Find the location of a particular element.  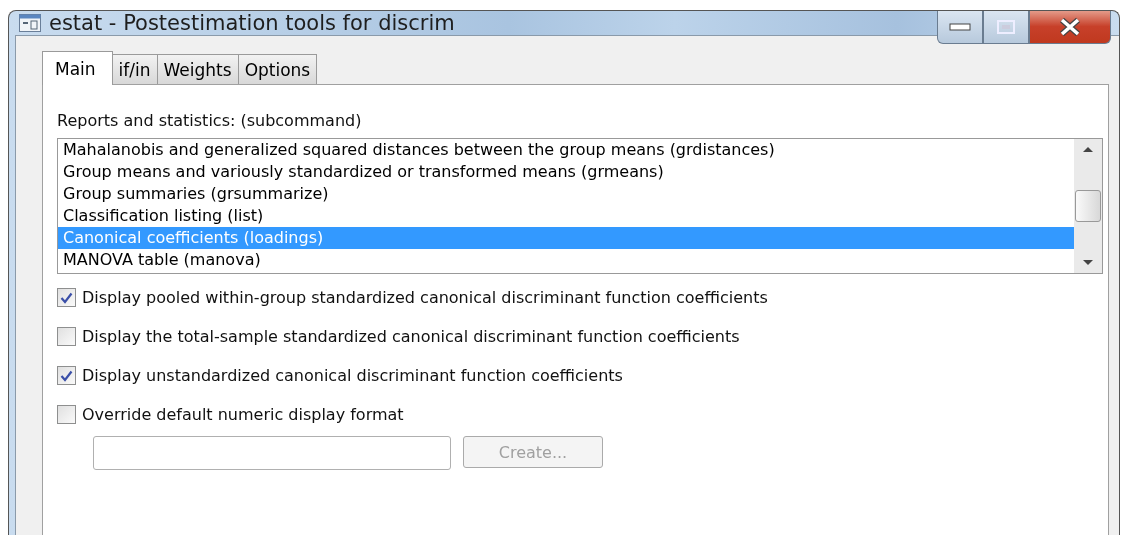

minimize-icon is located at coordinates (960, 26).